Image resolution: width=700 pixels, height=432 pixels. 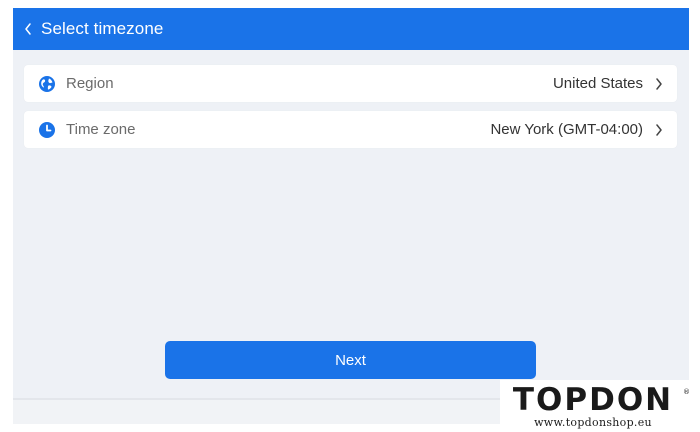 I want to click on clock-icon, so click(x=47, y=130).